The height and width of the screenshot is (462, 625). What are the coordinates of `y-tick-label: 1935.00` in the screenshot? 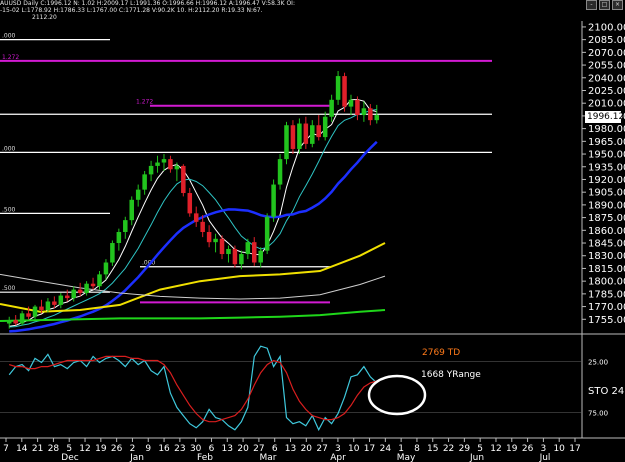 It's located at (606, 167).